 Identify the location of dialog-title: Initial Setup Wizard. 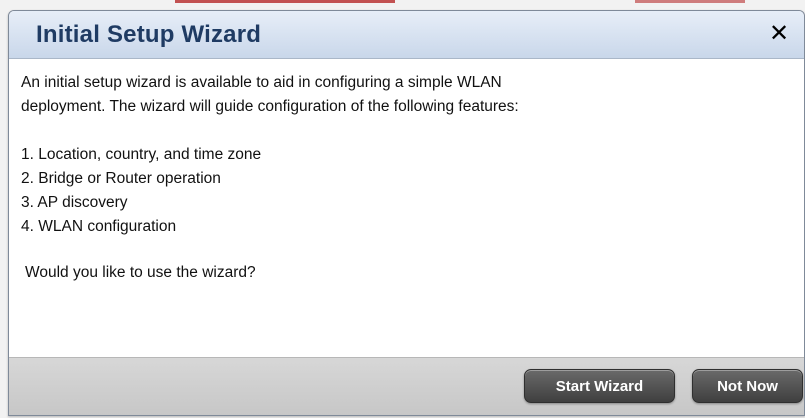
(149, 34).